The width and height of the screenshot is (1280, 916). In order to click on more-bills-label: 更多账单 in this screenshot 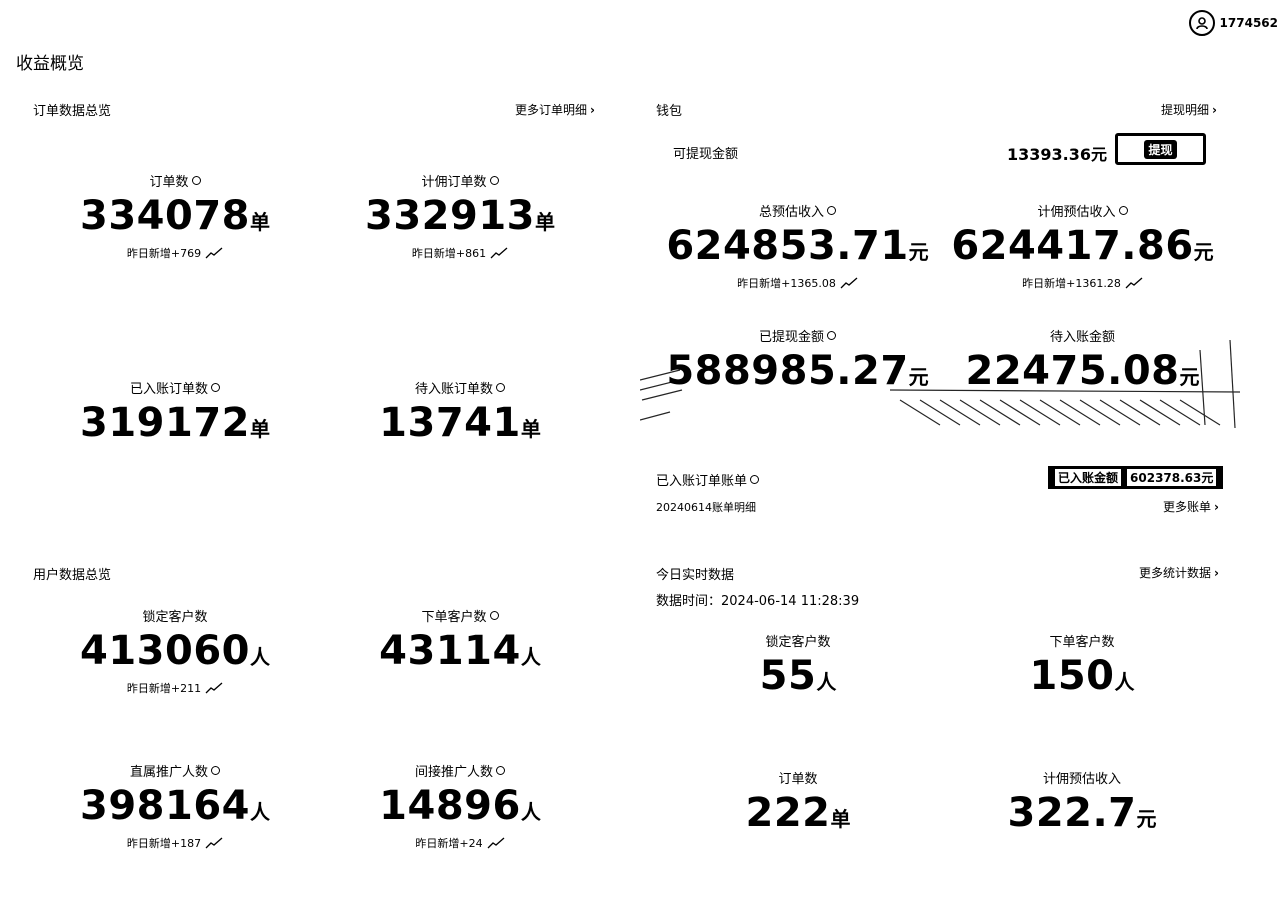, I will do `click(1187, 507)`.